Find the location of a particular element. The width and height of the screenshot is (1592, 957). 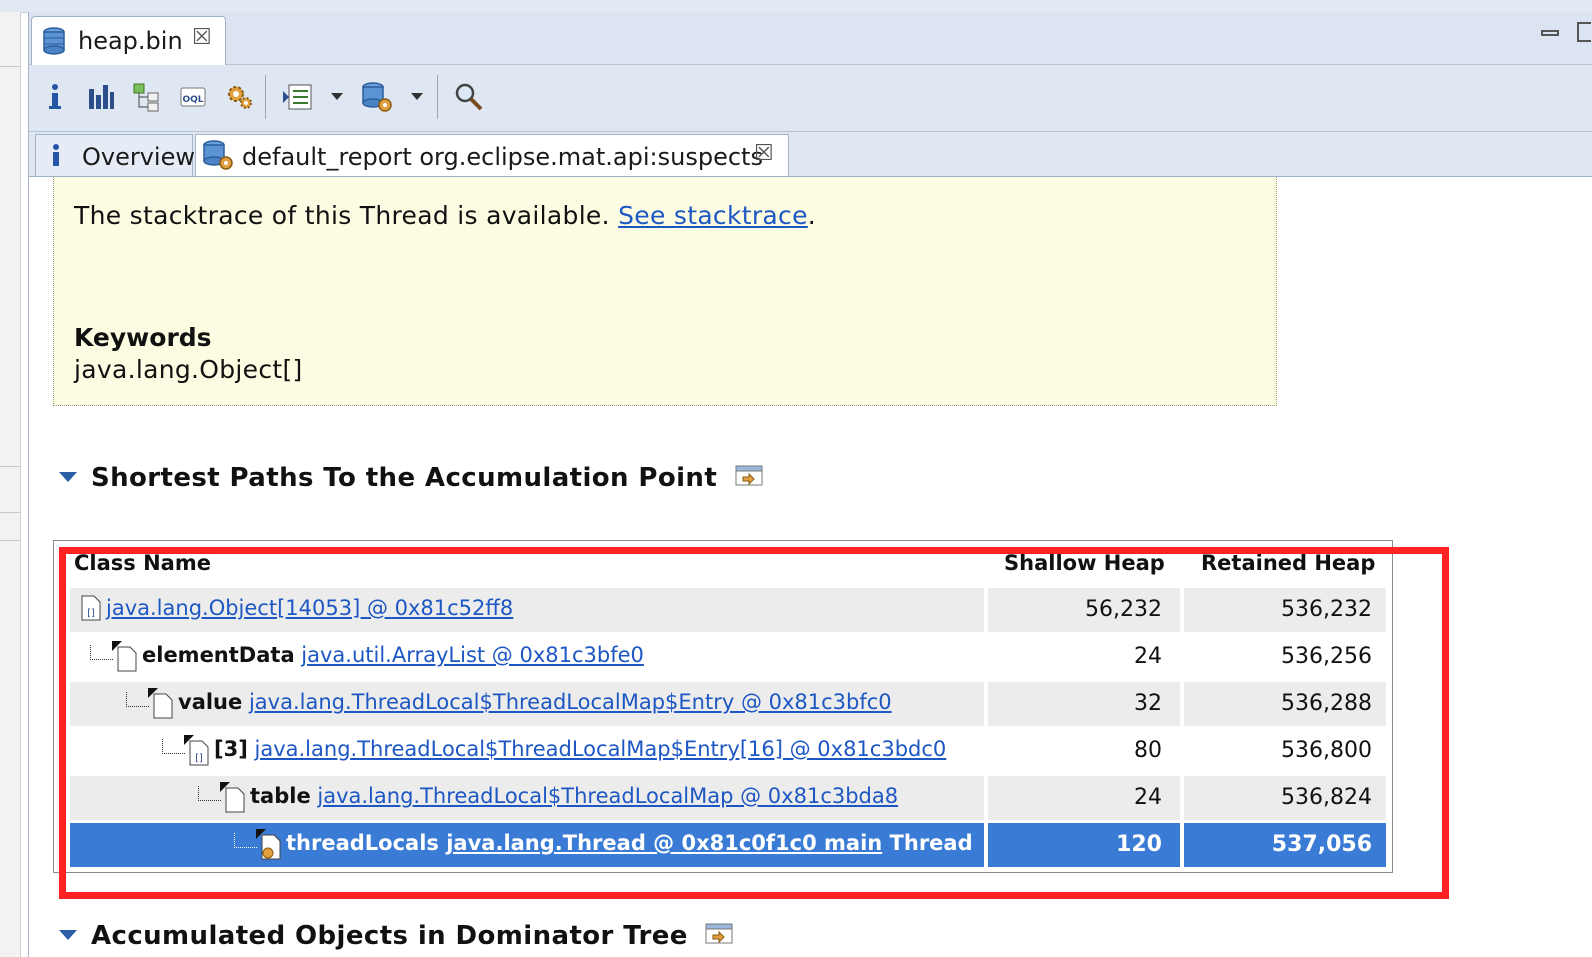

tab-heap-bin-label: heap.bin is located at coordinates (130, 41).